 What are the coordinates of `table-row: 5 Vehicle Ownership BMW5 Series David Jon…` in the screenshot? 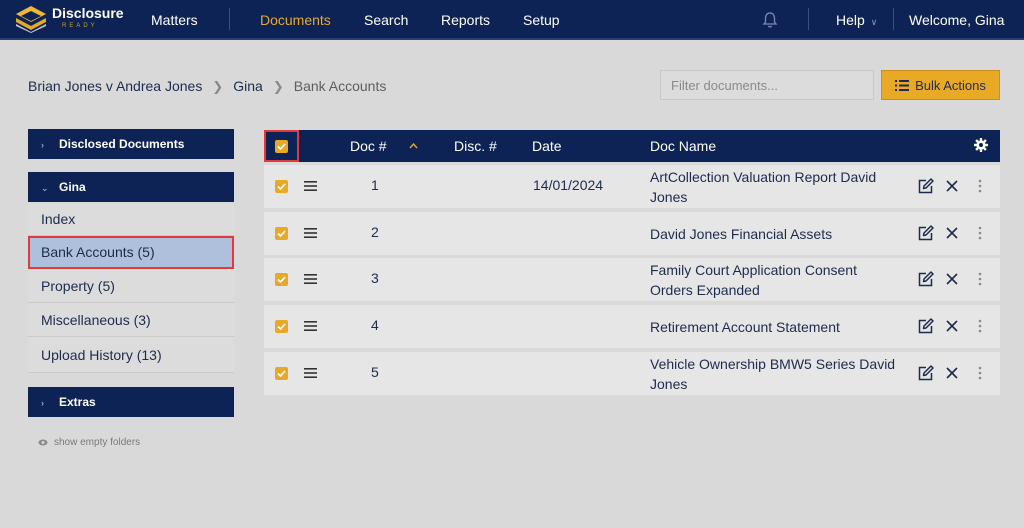 It's located at (632, 373).